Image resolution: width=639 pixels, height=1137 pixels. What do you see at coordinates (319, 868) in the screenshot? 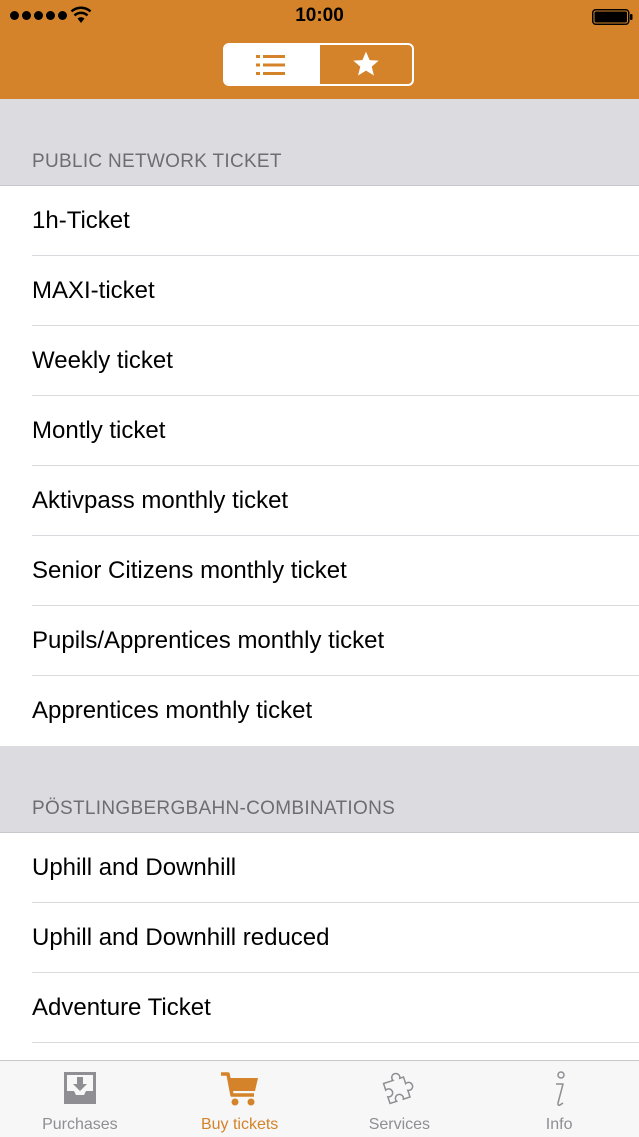
I see `list-item: Uphill and Downhill` at bounding box center [319, 868].